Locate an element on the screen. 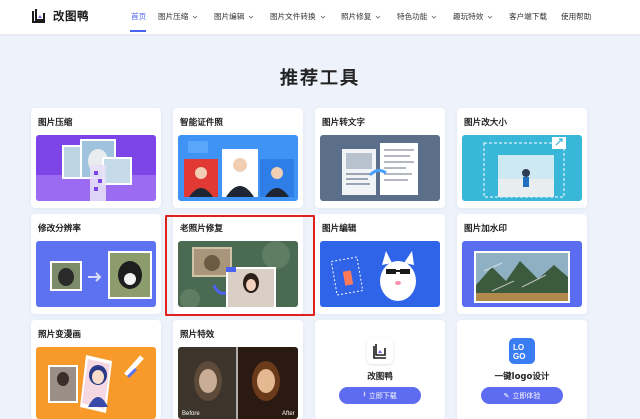 The width and height of the screenshot is (640, 419). tool-card-resize: 图片改大小 is located at coordinates (522, 158).